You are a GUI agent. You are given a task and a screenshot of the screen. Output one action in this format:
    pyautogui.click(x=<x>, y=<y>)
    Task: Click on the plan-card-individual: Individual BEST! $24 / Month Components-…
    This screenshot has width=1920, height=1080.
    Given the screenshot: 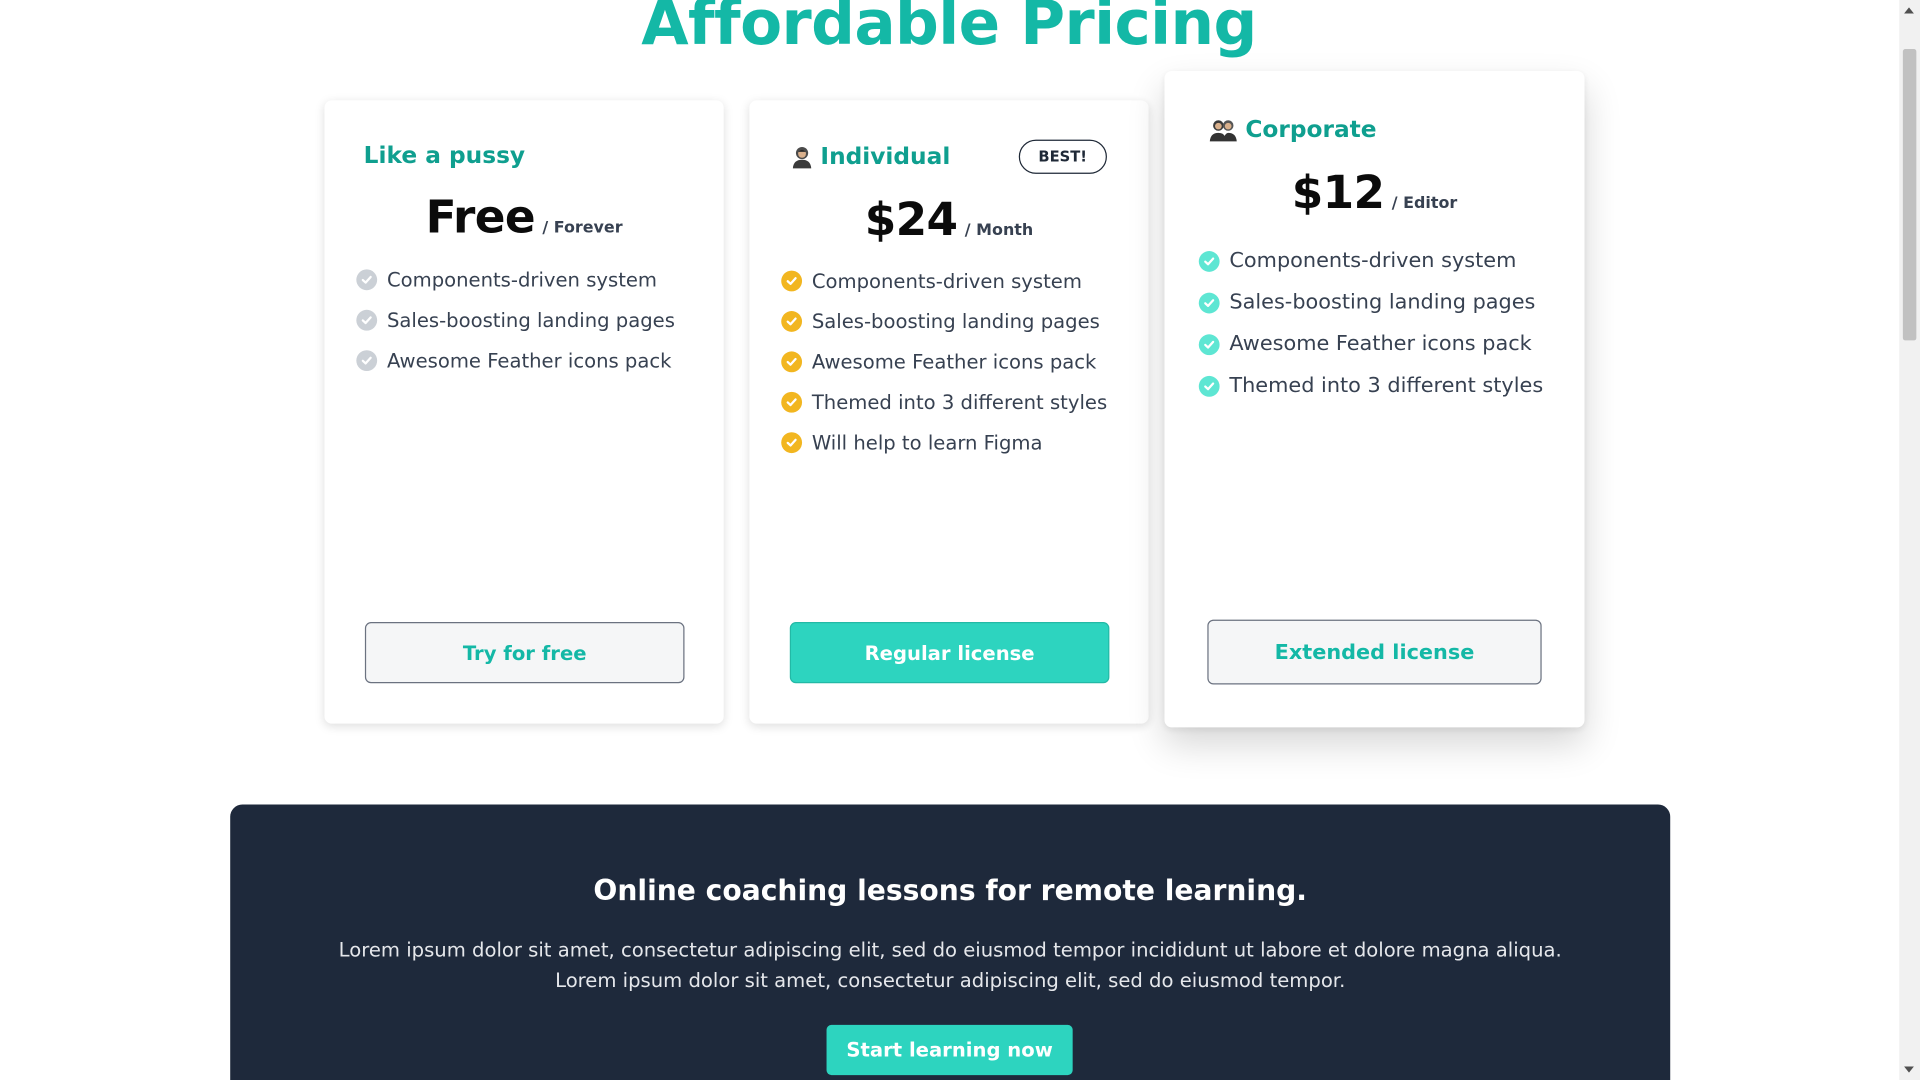 What is the action you would take?
    pyautogui.click(x=949, y=412)
    